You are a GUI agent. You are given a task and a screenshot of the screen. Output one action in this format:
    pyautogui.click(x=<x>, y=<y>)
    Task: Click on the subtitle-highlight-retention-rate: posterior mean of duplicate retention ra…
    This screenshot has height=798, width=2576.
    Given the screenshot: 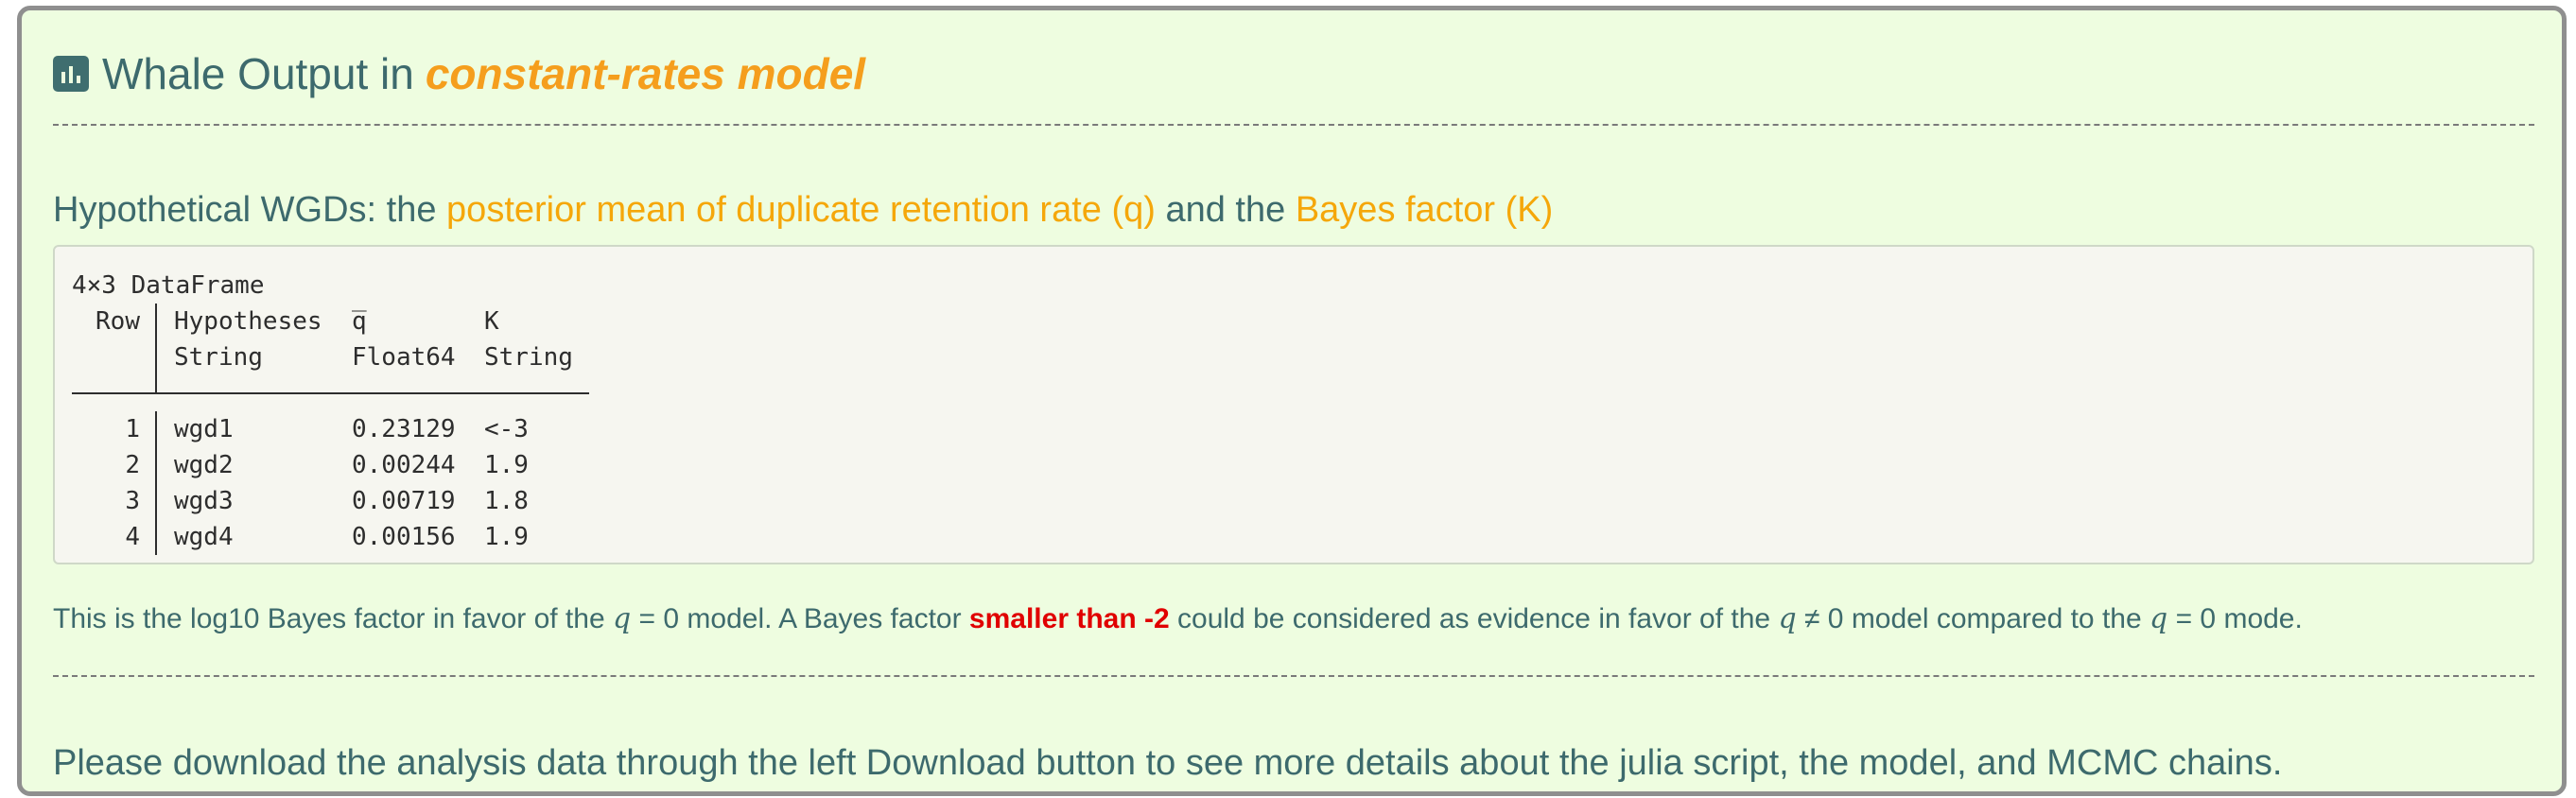 What is the action you would take?
    pyautogui.click(x=801, y=210)
    